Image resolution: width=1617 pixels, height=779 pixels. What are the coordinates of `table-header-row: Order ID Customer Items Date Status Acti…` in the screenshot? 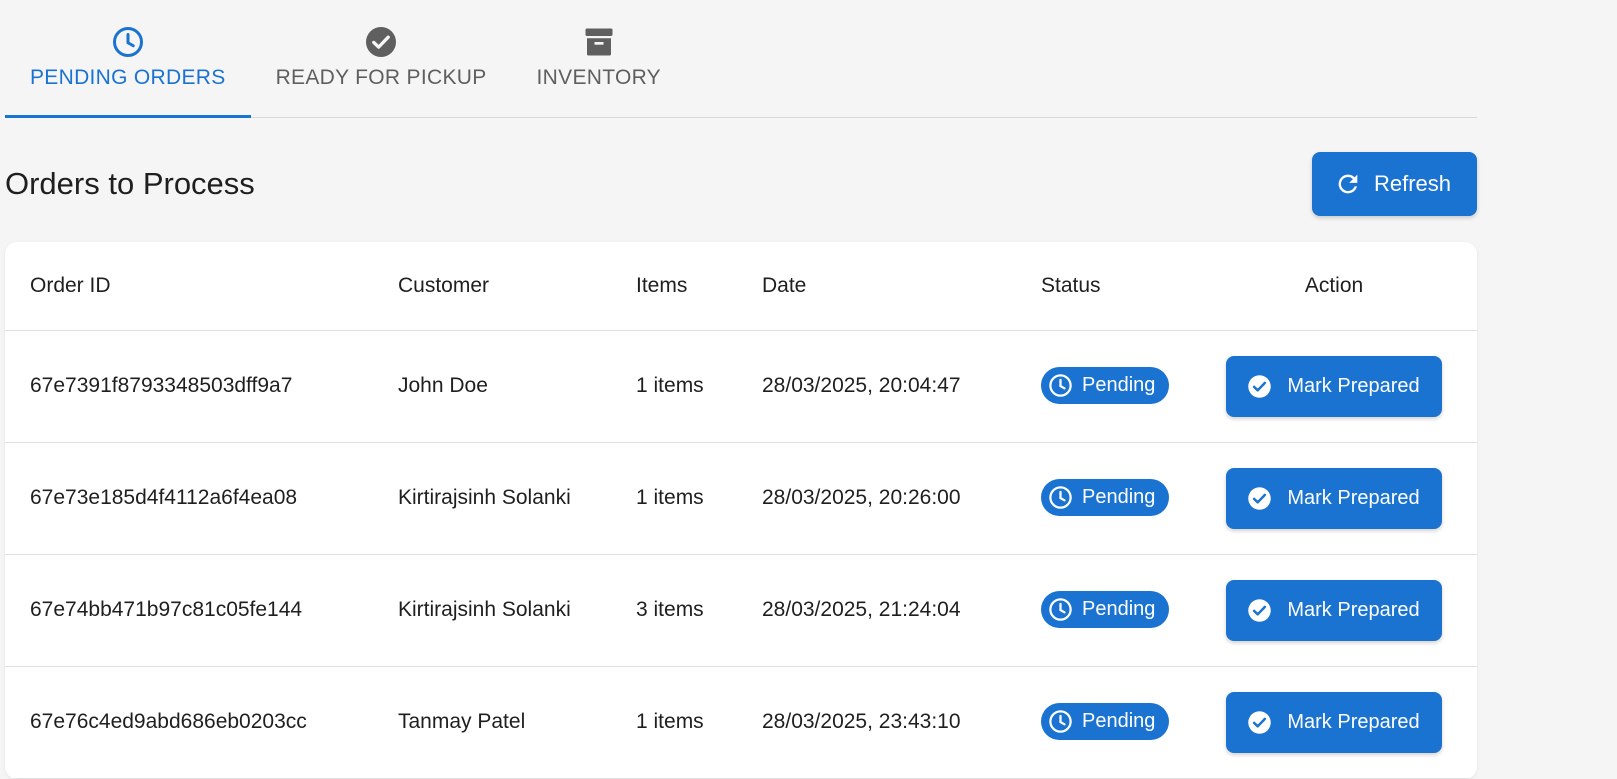 It's located at (741, 286).